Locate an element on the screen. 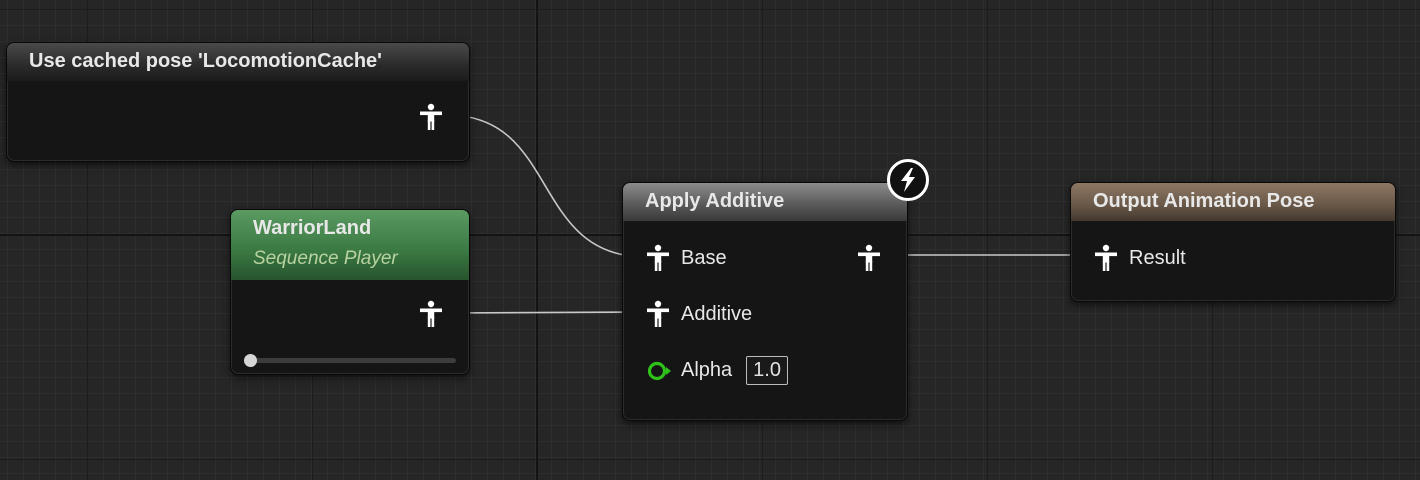 This screenshot has width=1420, height=480. cached-pose-output-pin is located at coordinates (431, 117).